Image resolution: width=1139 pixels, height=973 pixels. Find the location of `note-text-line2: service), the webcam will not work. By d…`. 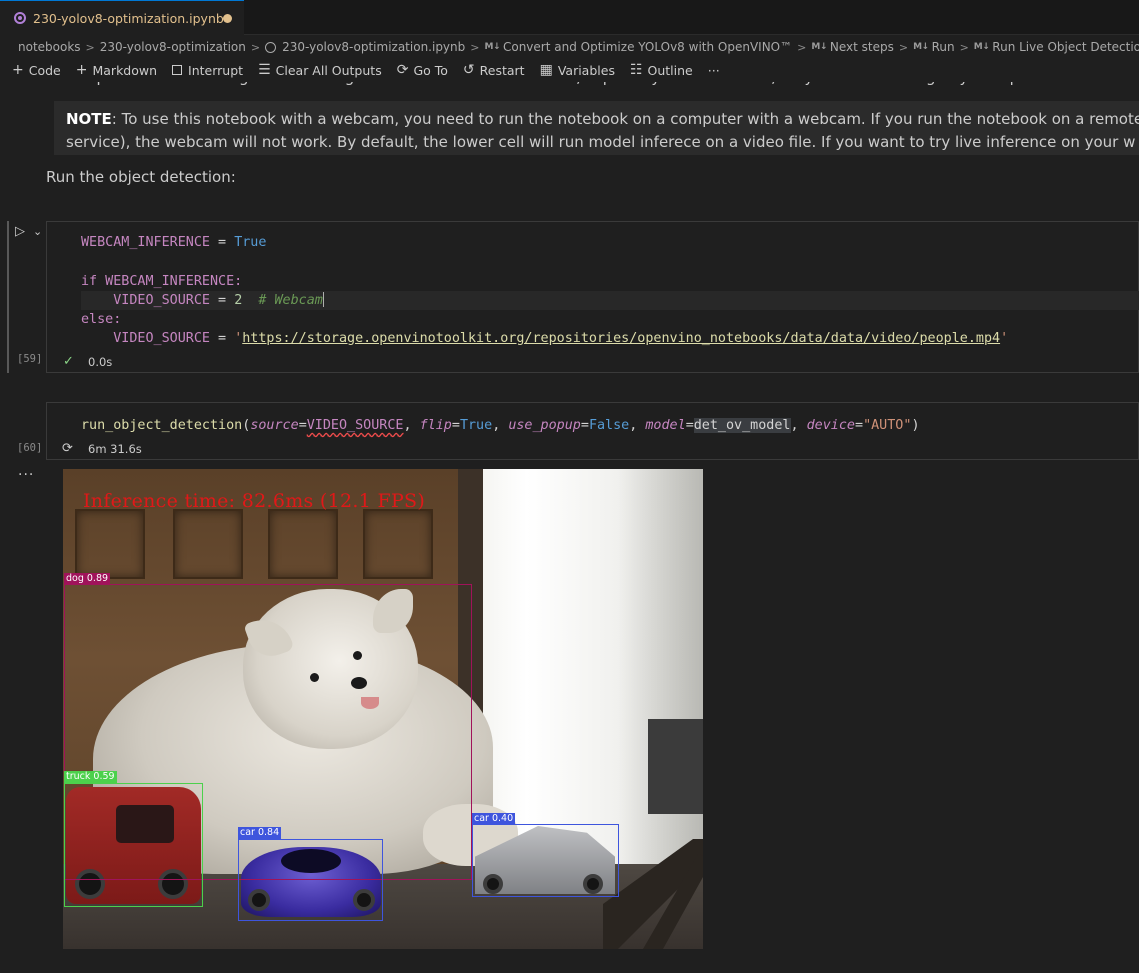

note-text-line2: service), the webcam will not work. By d… is located at coordinates (601, 142).